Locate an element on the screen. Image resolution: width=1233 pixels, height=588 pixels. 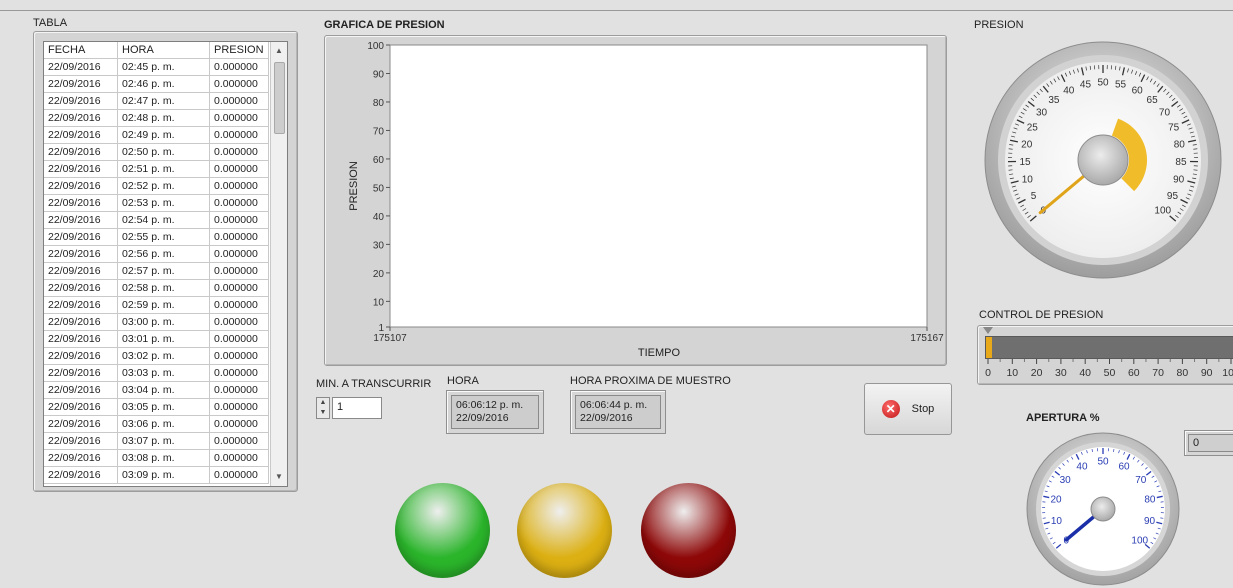
scroll-up-arrow-icon: ▲ is located at coordinates (279, 51).